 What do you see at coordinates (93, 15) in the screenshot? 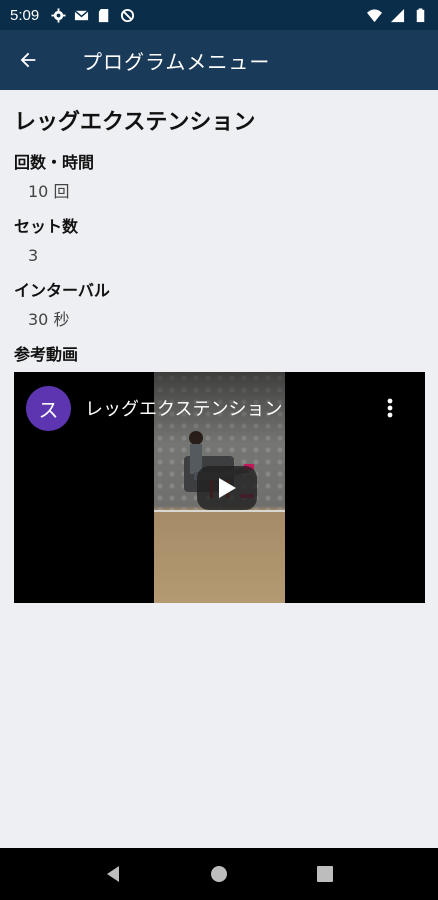
I see `status-icons-left` at bounding box center [93, 15].